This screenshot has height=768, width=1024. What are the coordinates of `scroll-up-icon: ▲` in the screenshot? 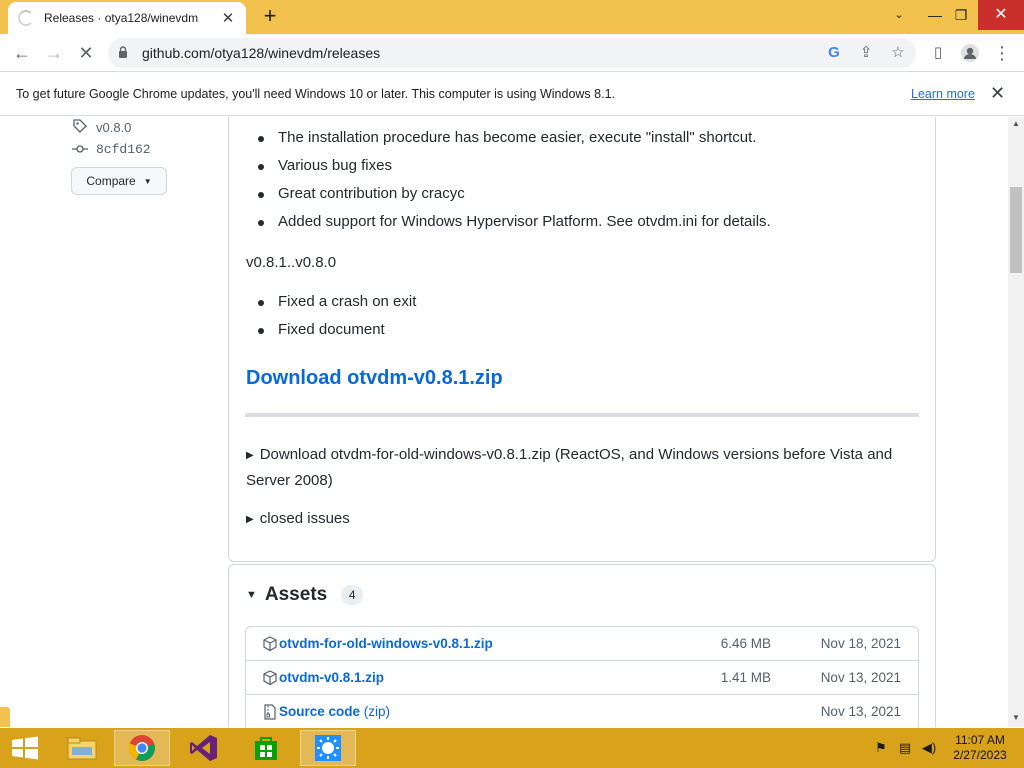 It's located at (1016, 123).